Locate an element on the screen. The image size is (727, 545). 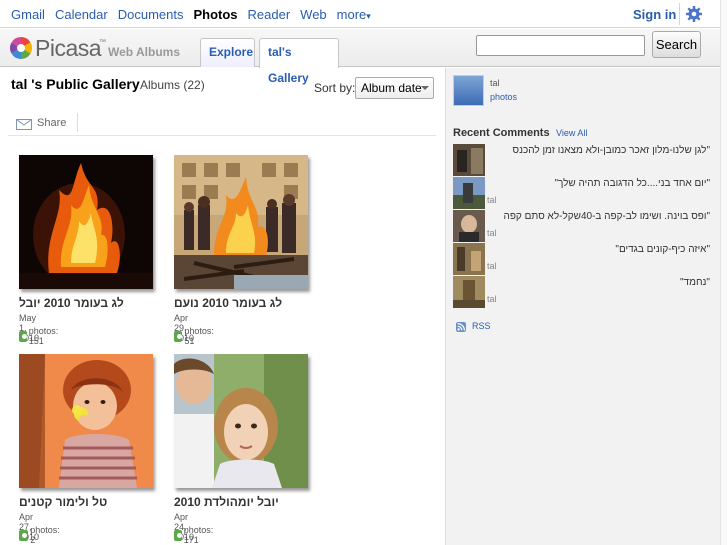
nav-calendar: Calendar is located at coordinates (81, 14).